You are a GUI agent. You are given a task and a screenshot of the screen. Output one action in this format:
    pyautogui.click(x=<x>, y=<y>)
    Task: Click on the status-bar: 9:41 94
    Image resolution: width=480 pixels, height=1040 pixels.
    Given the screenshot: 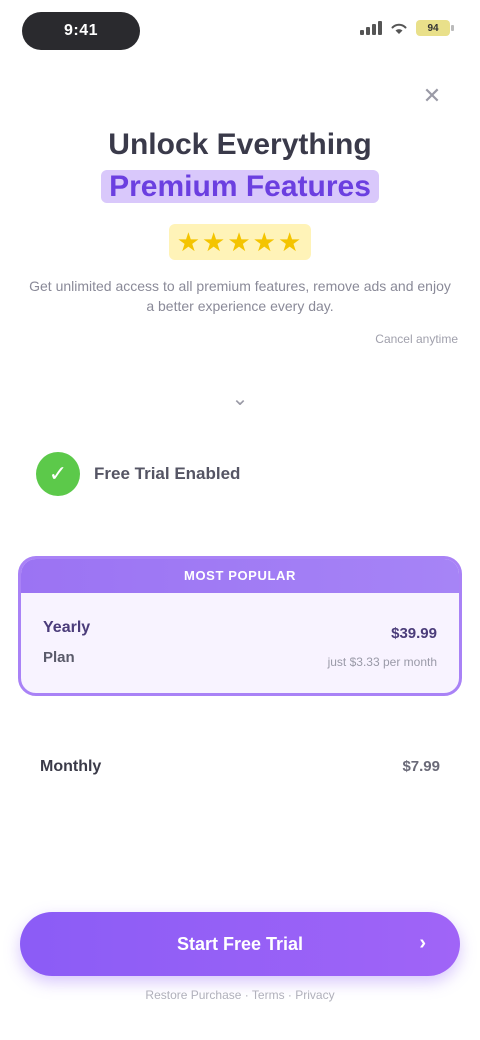 What is the action you would take?
    pyautogui.click(x=240, y=32)
    